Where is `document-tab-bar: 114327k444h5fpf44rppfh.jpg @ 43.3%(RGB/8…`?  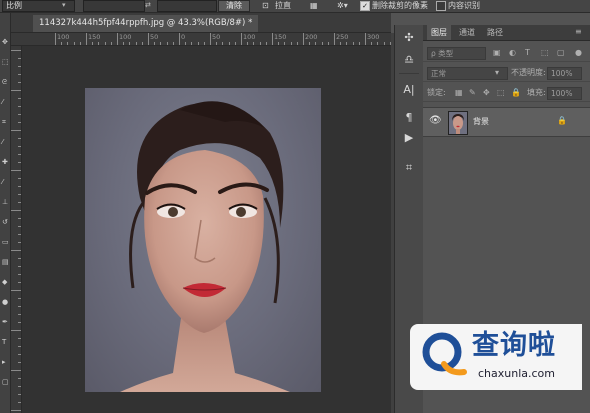 document-tab-bar: 114327k444h5fpf44rppfh.jpg @ 43.3%(RGB/8… is located at coordinates (201, 23).